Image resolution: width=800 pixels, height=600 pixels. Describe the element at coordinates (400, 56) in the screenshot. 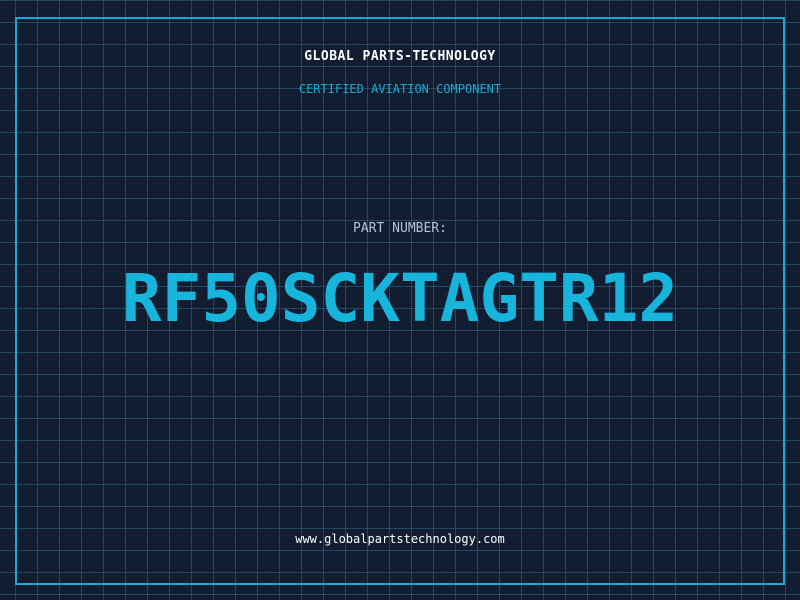

I see `company-name: GLOBAL PARTS-TECHNOLOGY` at that location.